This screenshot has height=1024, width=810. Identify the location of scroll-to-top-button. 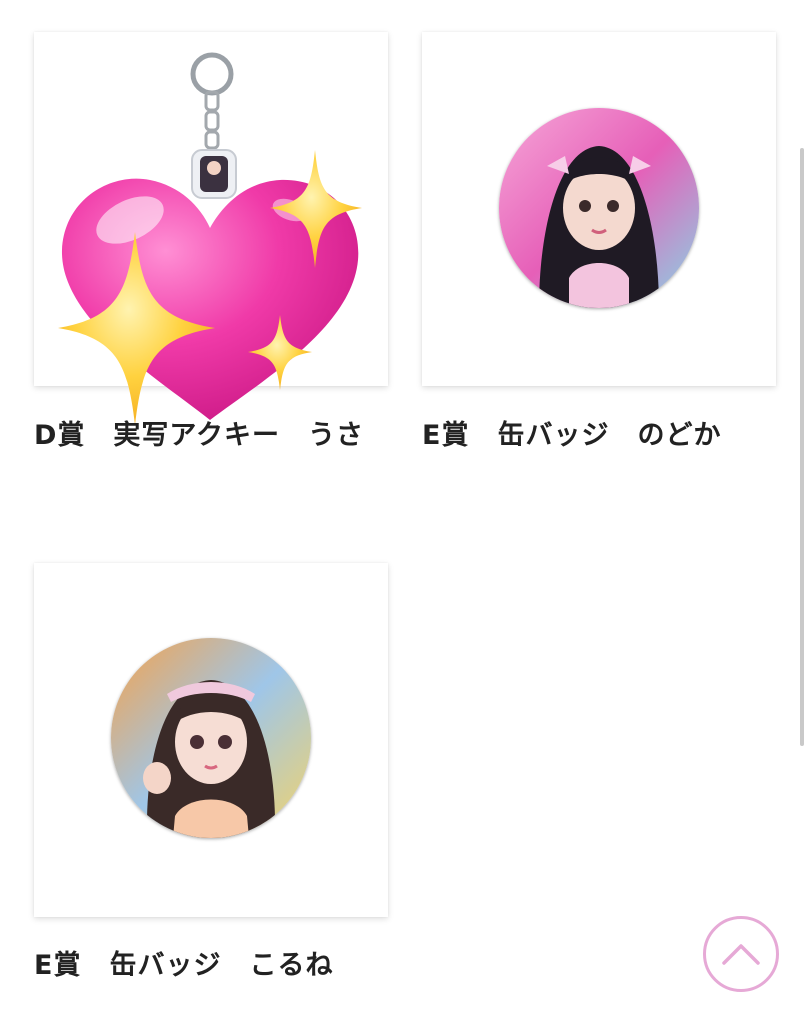
(741, 954).